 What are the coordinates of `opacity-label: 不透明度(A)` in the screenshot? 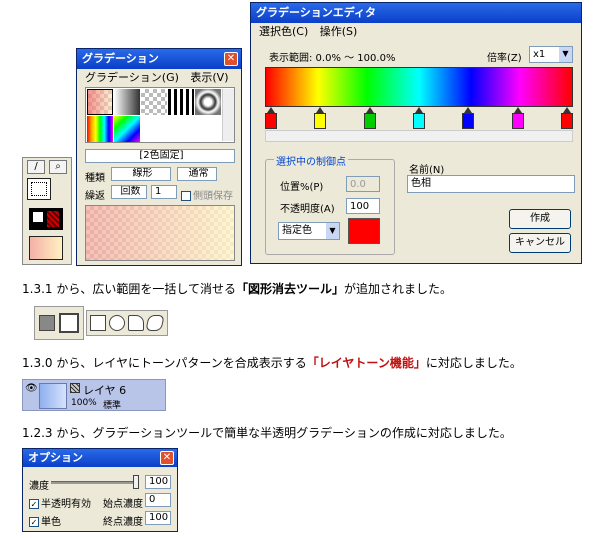 It's located at (307, 209).